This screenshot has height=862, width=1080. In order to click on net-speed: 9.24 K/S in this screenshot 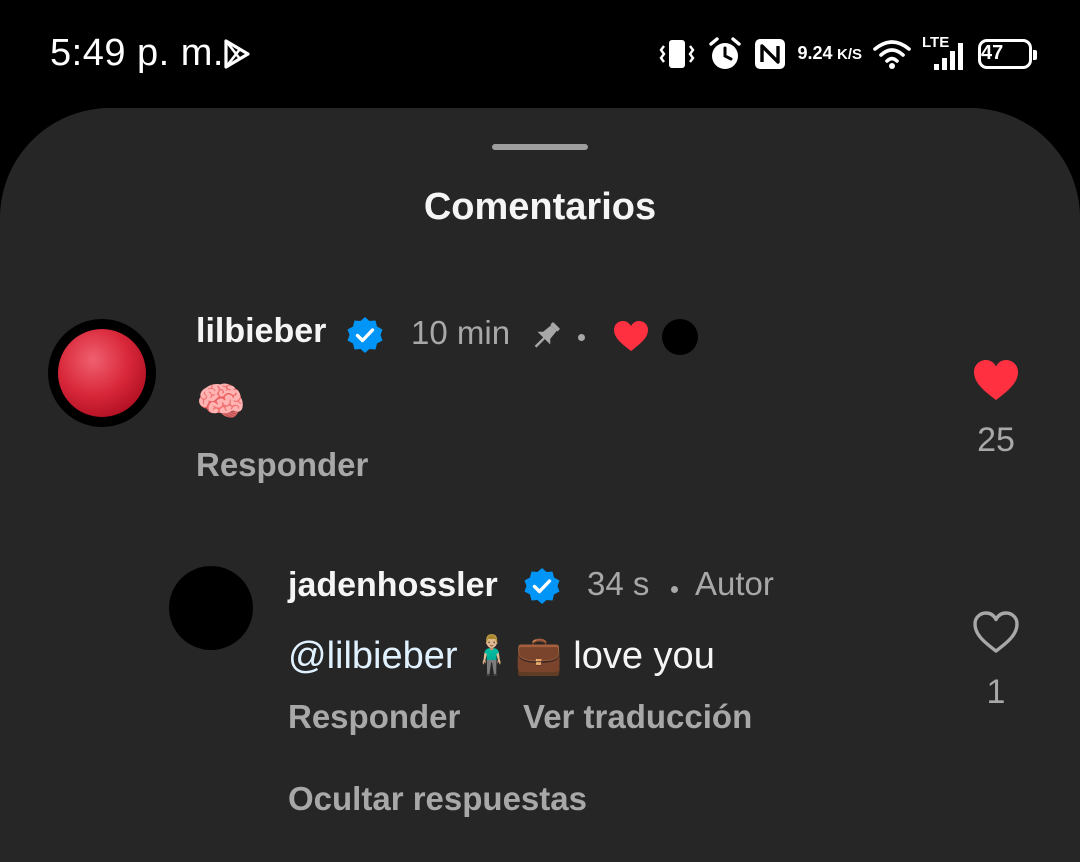, I will do `click(829, 53)`.